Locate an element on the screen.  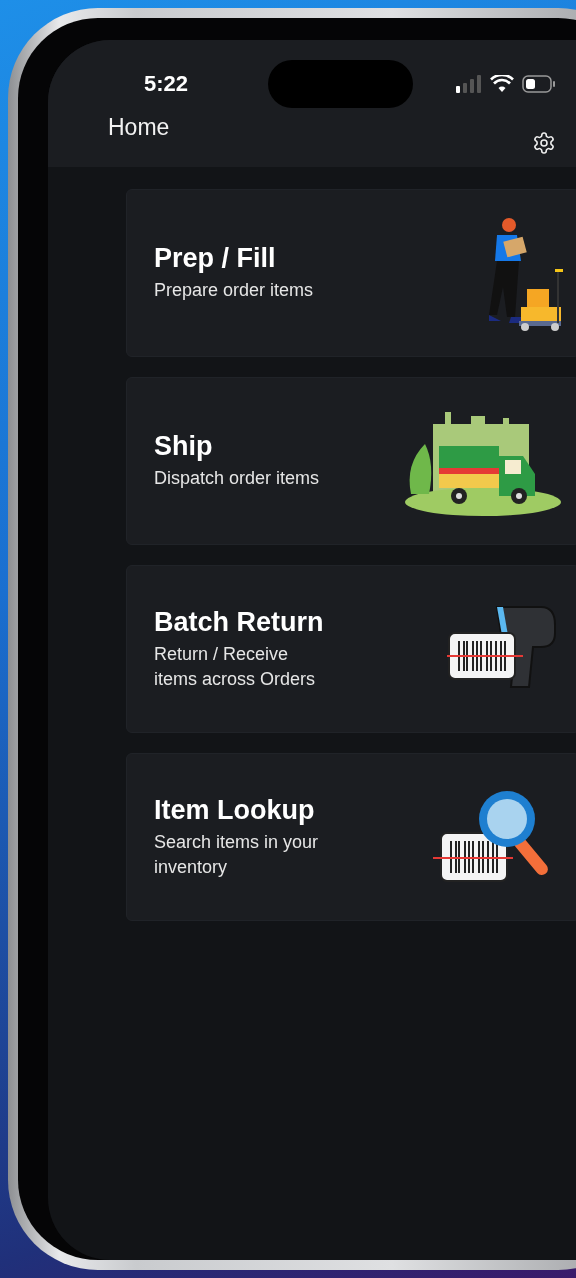
status-time: 5:22 is located at coordinates (166, 84).